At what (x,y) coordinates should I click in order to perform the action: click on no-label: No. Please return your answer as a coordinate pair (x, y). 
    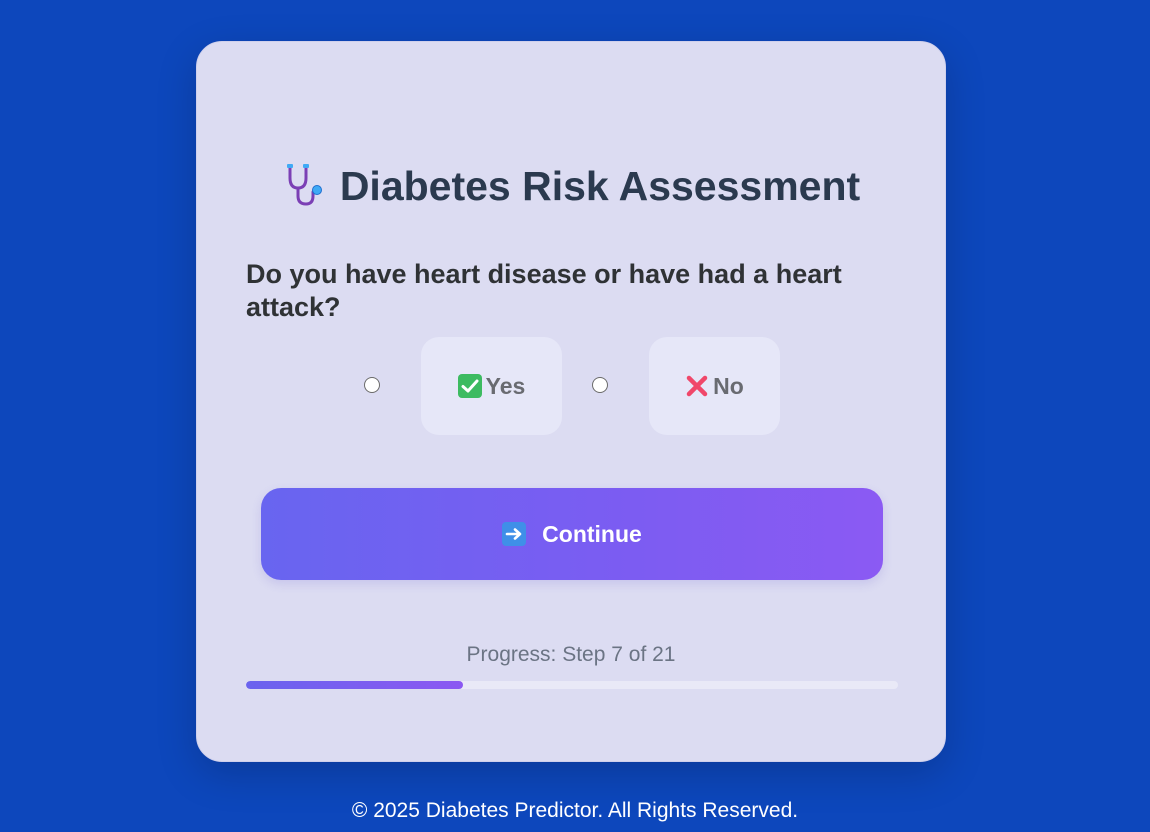
    Looking at the image, I should click on (728, 385).